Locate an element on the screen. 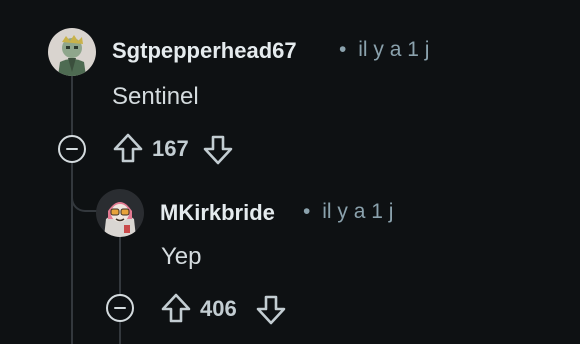 This screenshot has height=344, width=580. username: MKirkbride is located at coordinates (217, 213).